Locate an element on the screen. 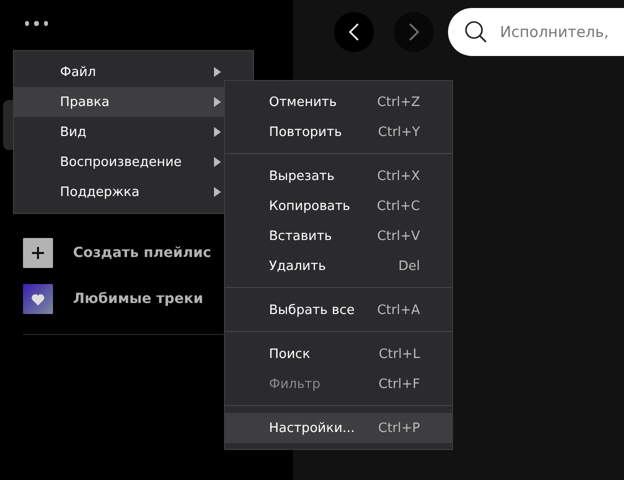 This screenshot has width=624, height=480. more-icon is located at coordinates (36, 23).